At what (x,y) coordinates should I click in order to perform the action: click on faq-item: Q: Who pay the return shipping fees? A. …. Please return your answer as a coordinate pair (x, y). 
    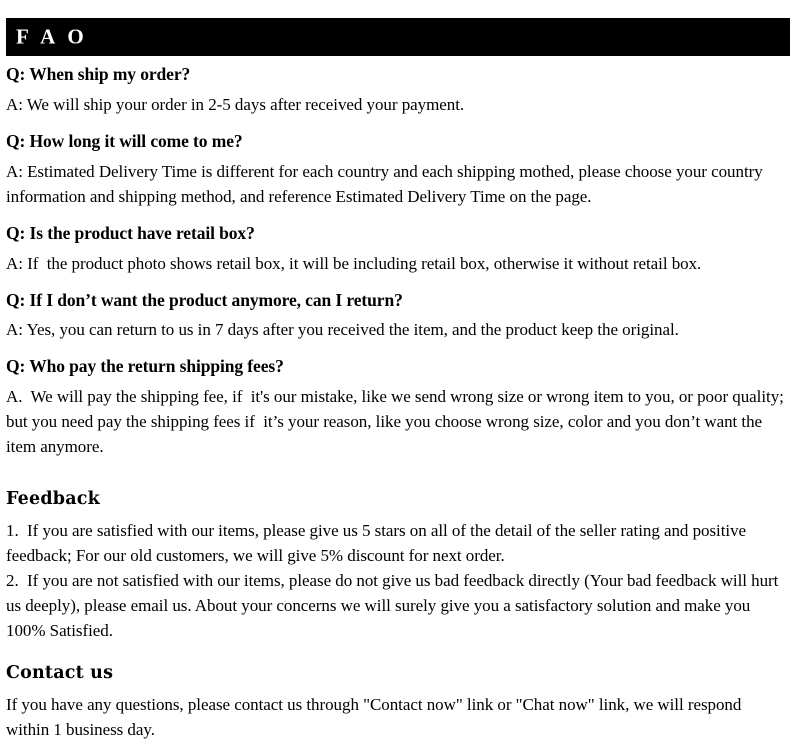
    Looking at the image, I should click on (397, 408).